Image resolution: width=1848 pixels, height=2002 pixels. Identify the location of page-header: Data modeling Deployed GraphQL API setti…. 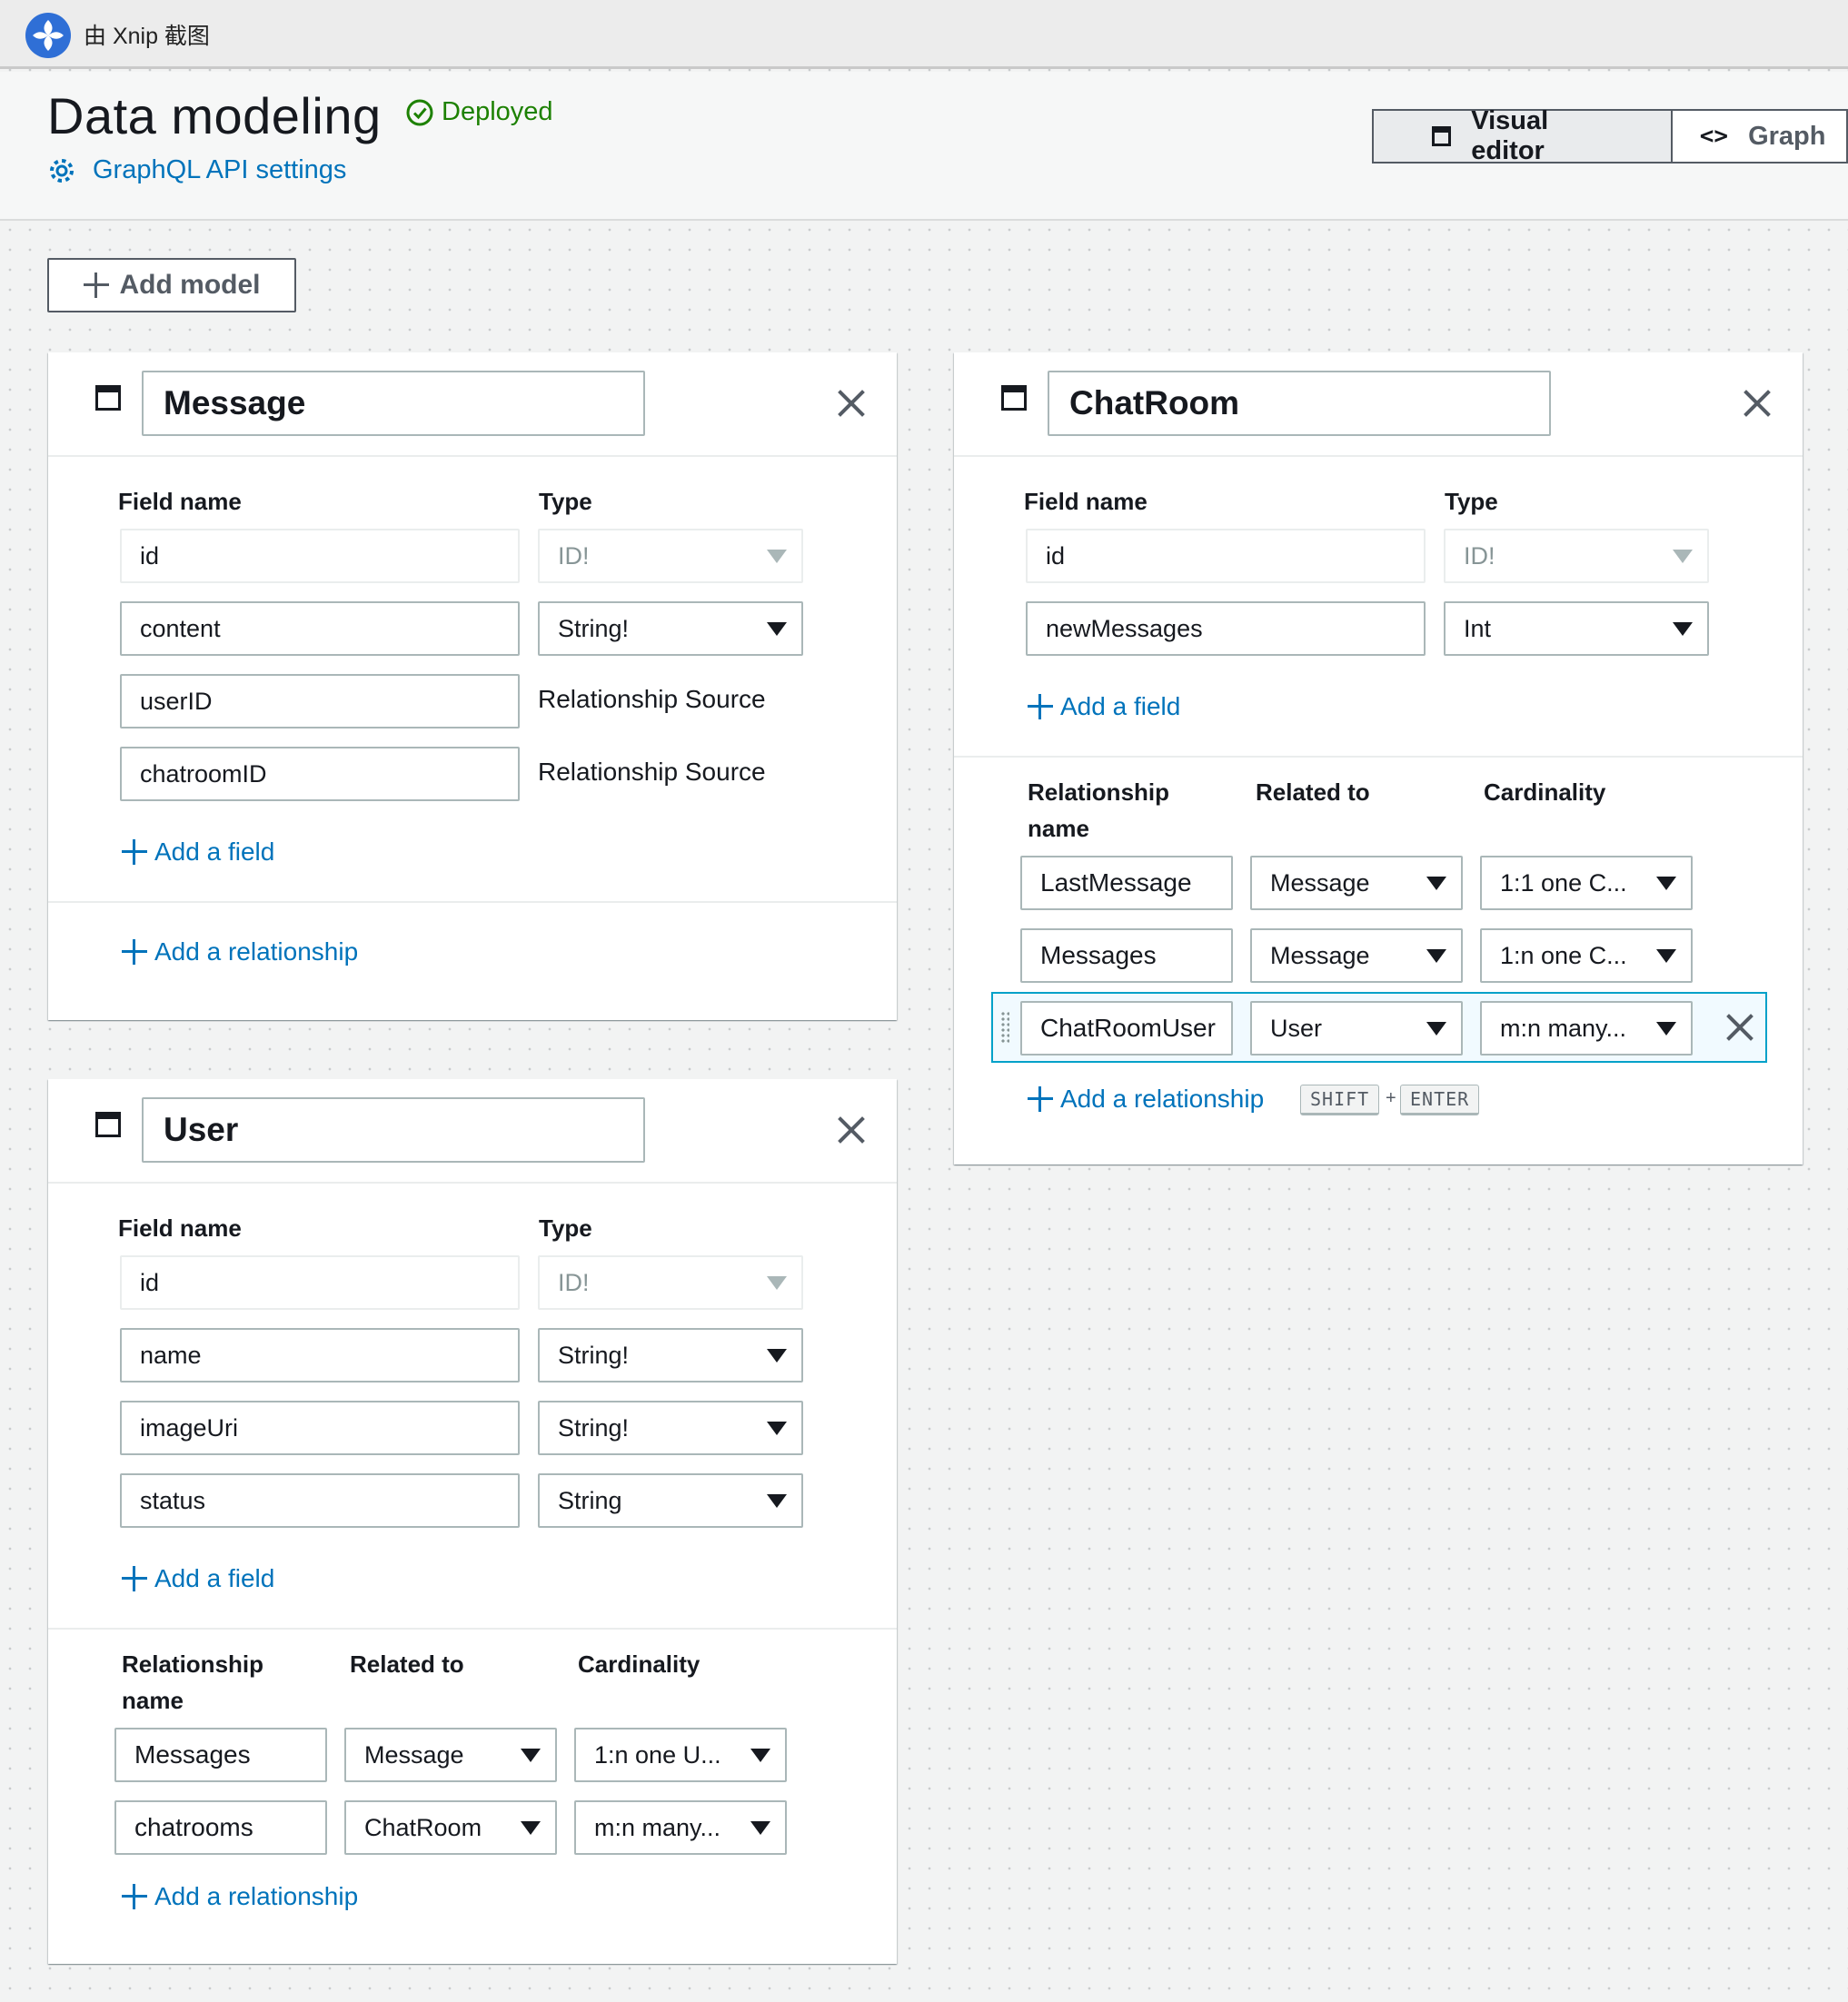
(924, 147).